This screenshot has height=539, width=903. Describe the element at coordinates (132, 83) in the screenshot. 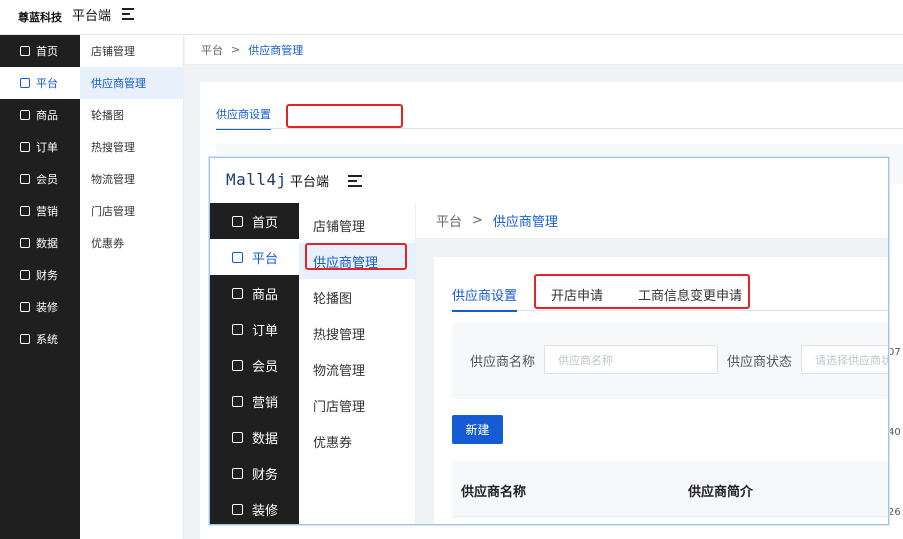

I see `submenu-item-suppliers: 供应商管理` at that location.